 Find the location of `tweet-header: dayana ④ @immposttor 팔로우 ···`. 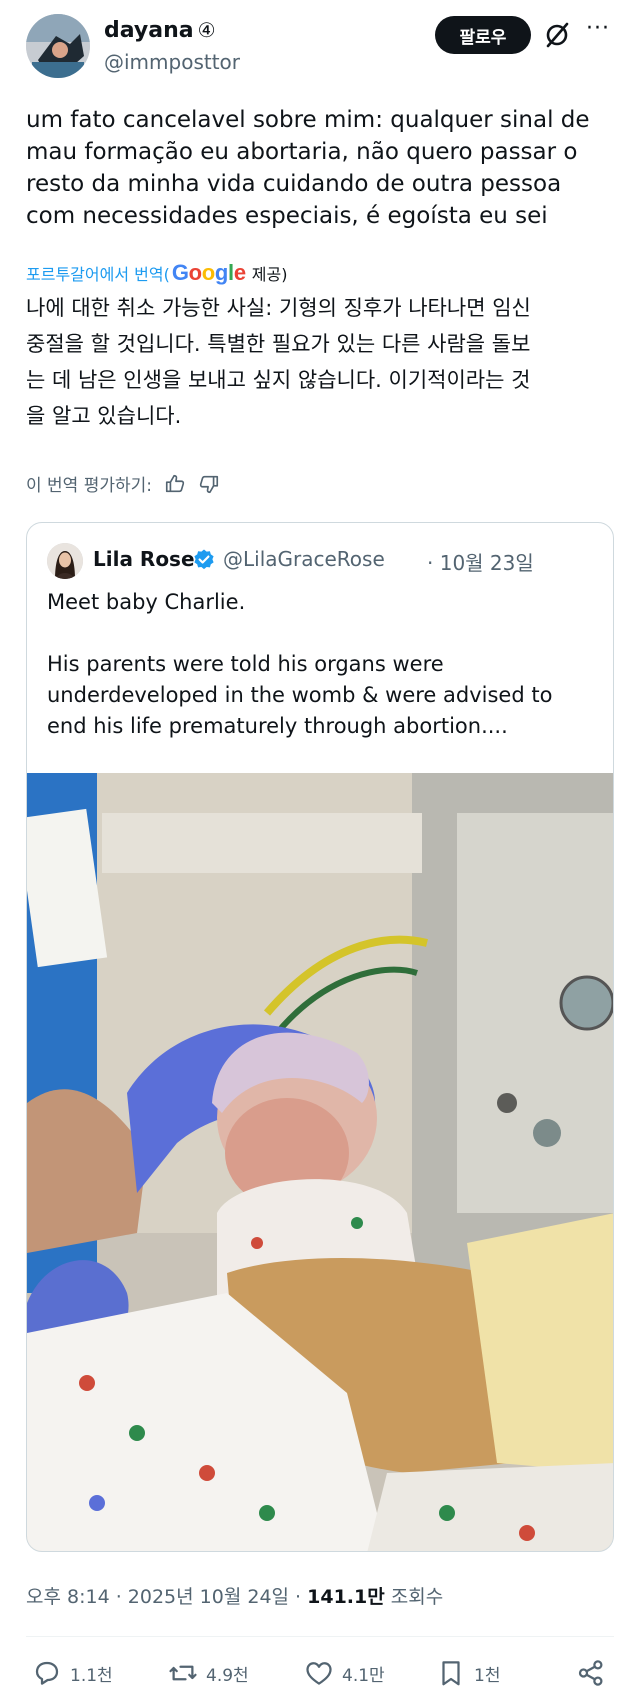

tweet-header: dayana ④ @immposttor 팔로우 ··· is located at coordinates (320, 50).